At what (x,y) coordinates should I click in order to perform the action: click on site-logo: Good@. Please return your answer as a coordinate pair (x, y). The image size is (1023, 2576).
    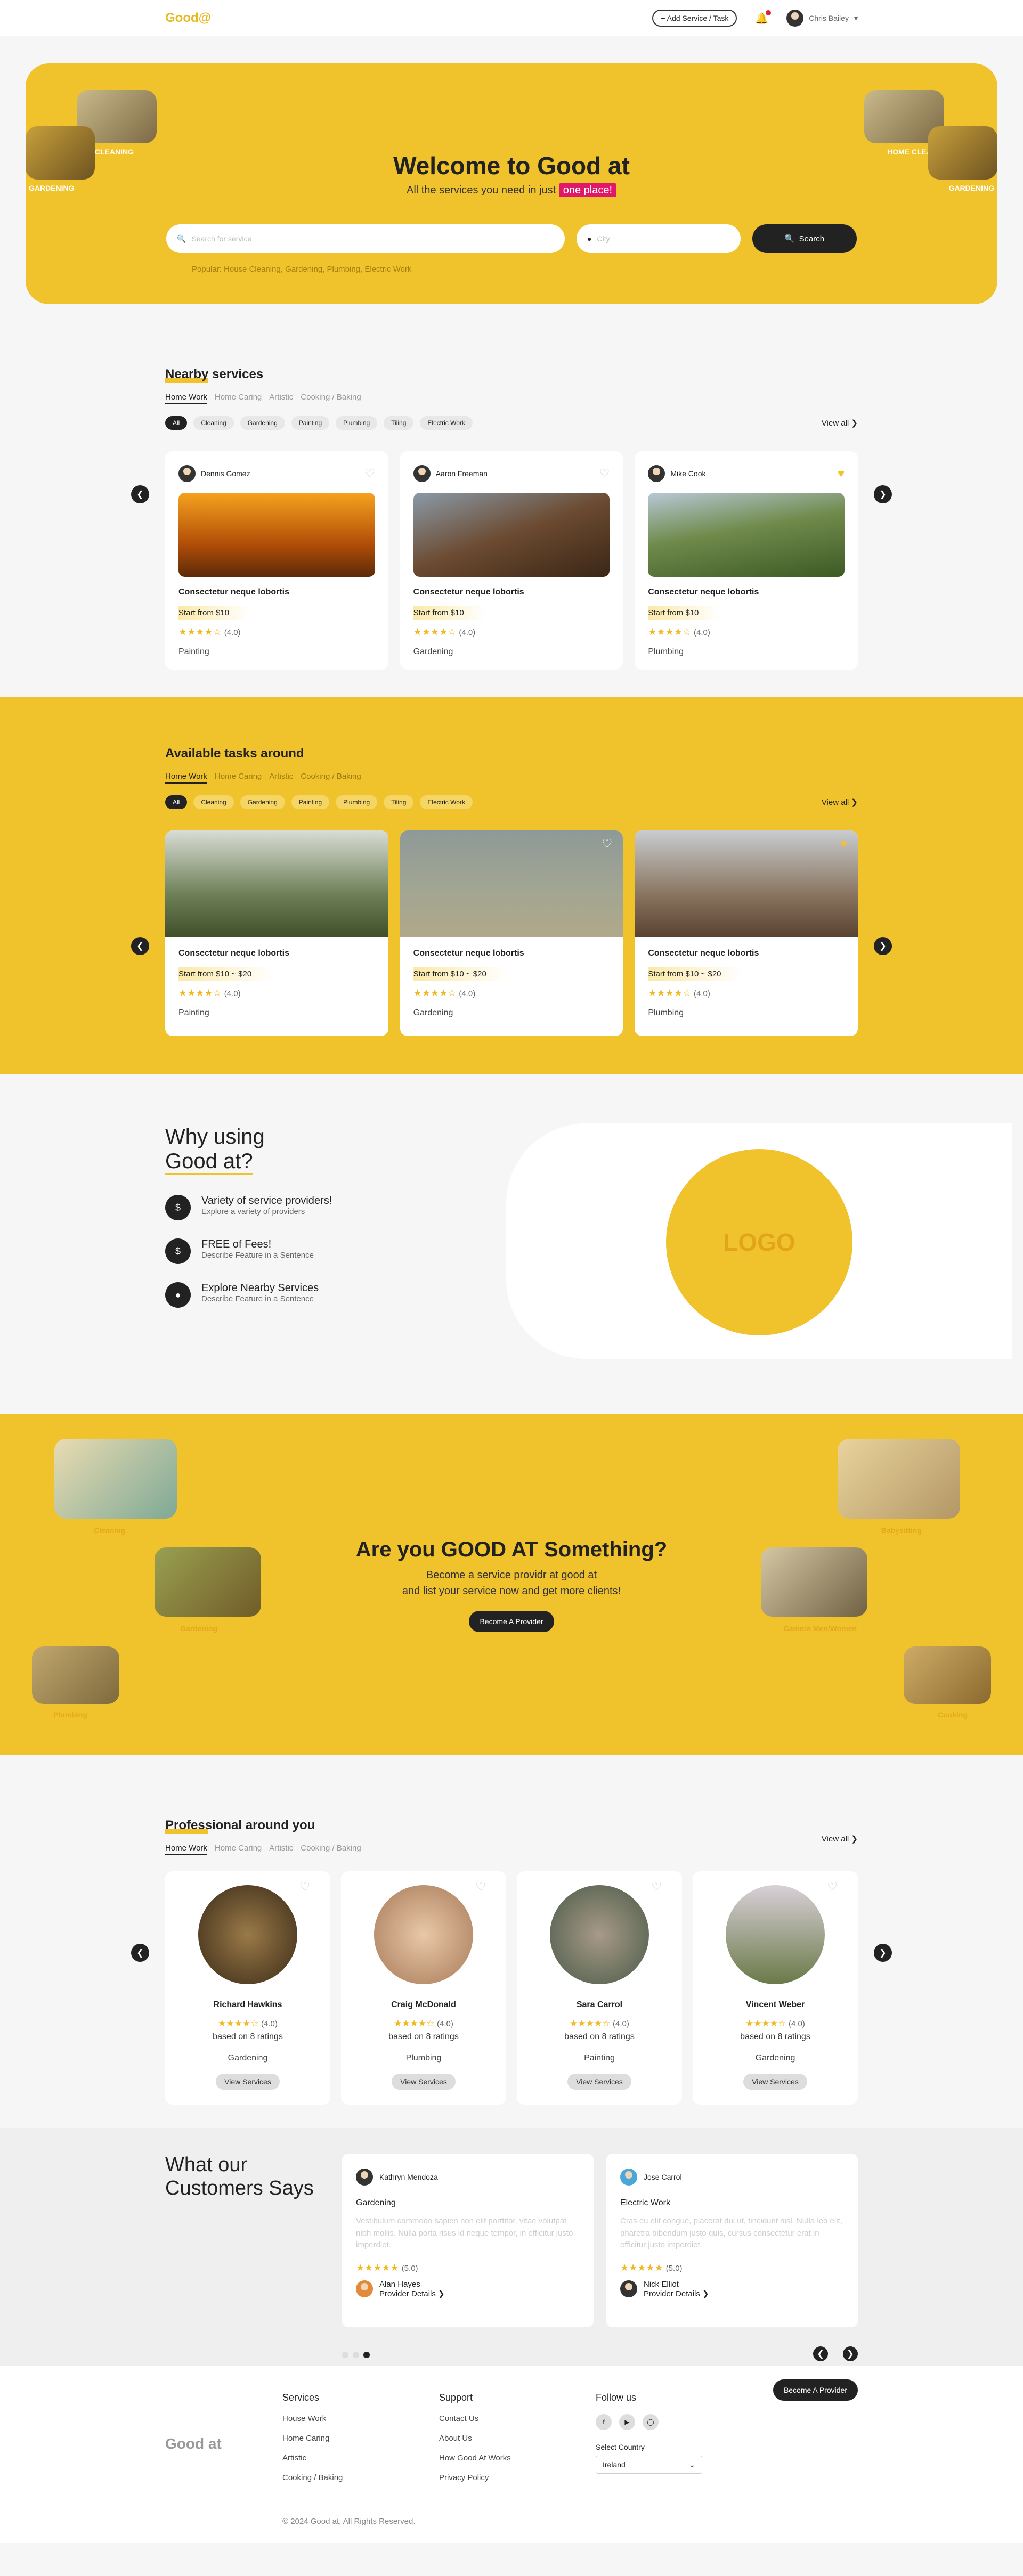
    Looking at the image, I should click on (188, 18).